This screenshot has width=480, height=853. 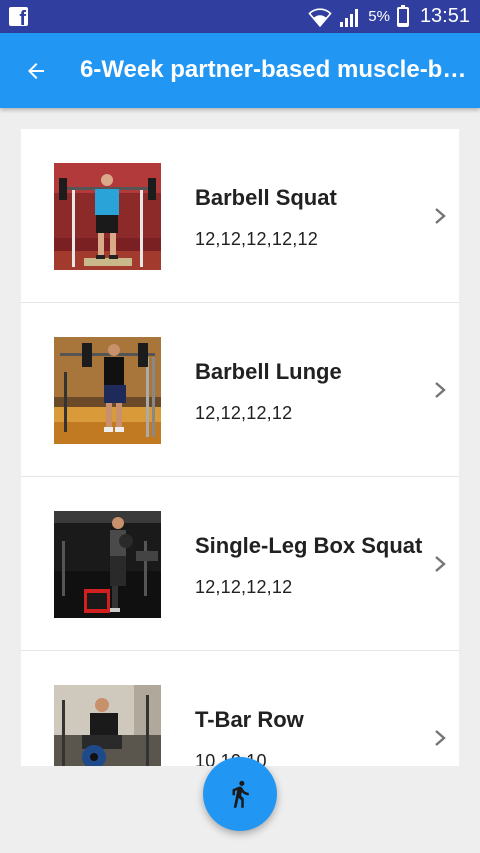 What do you see at coordinates (349, 17) in the screenshot?
I see `signal-icon` at bounding box center [349, 17].